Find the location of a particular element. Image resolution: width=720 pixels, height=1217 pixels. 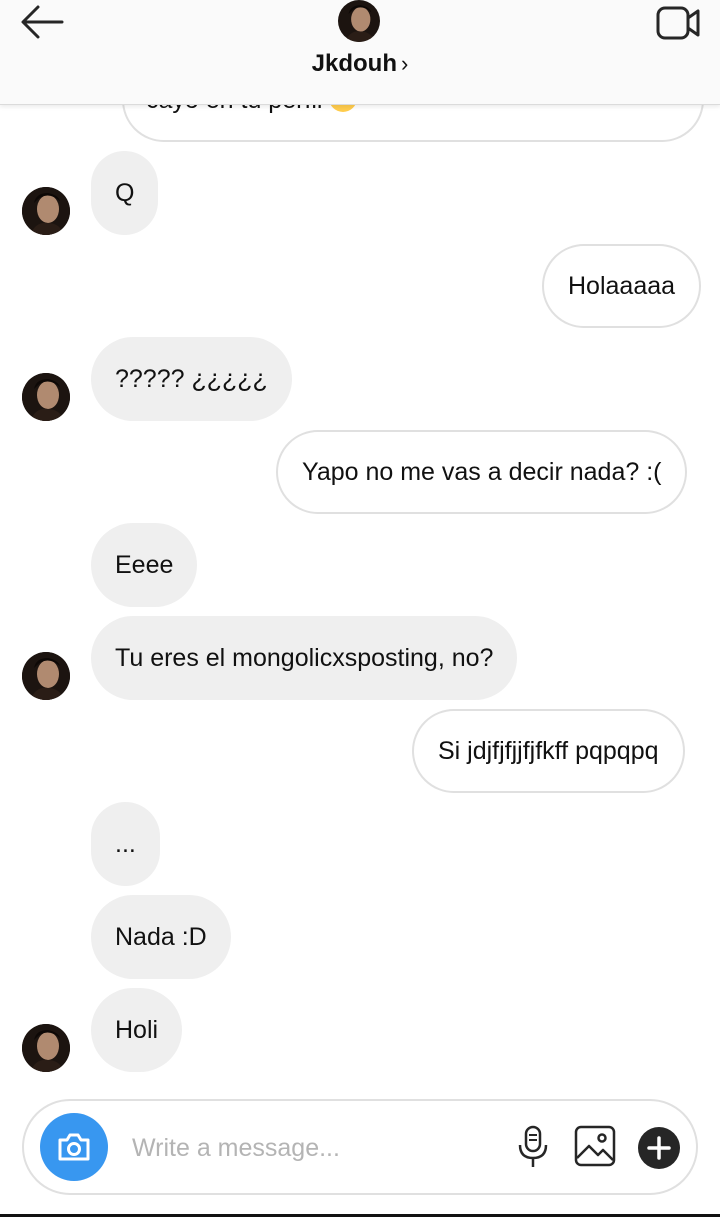

more-options-button is located at coordinates (659, 1148).